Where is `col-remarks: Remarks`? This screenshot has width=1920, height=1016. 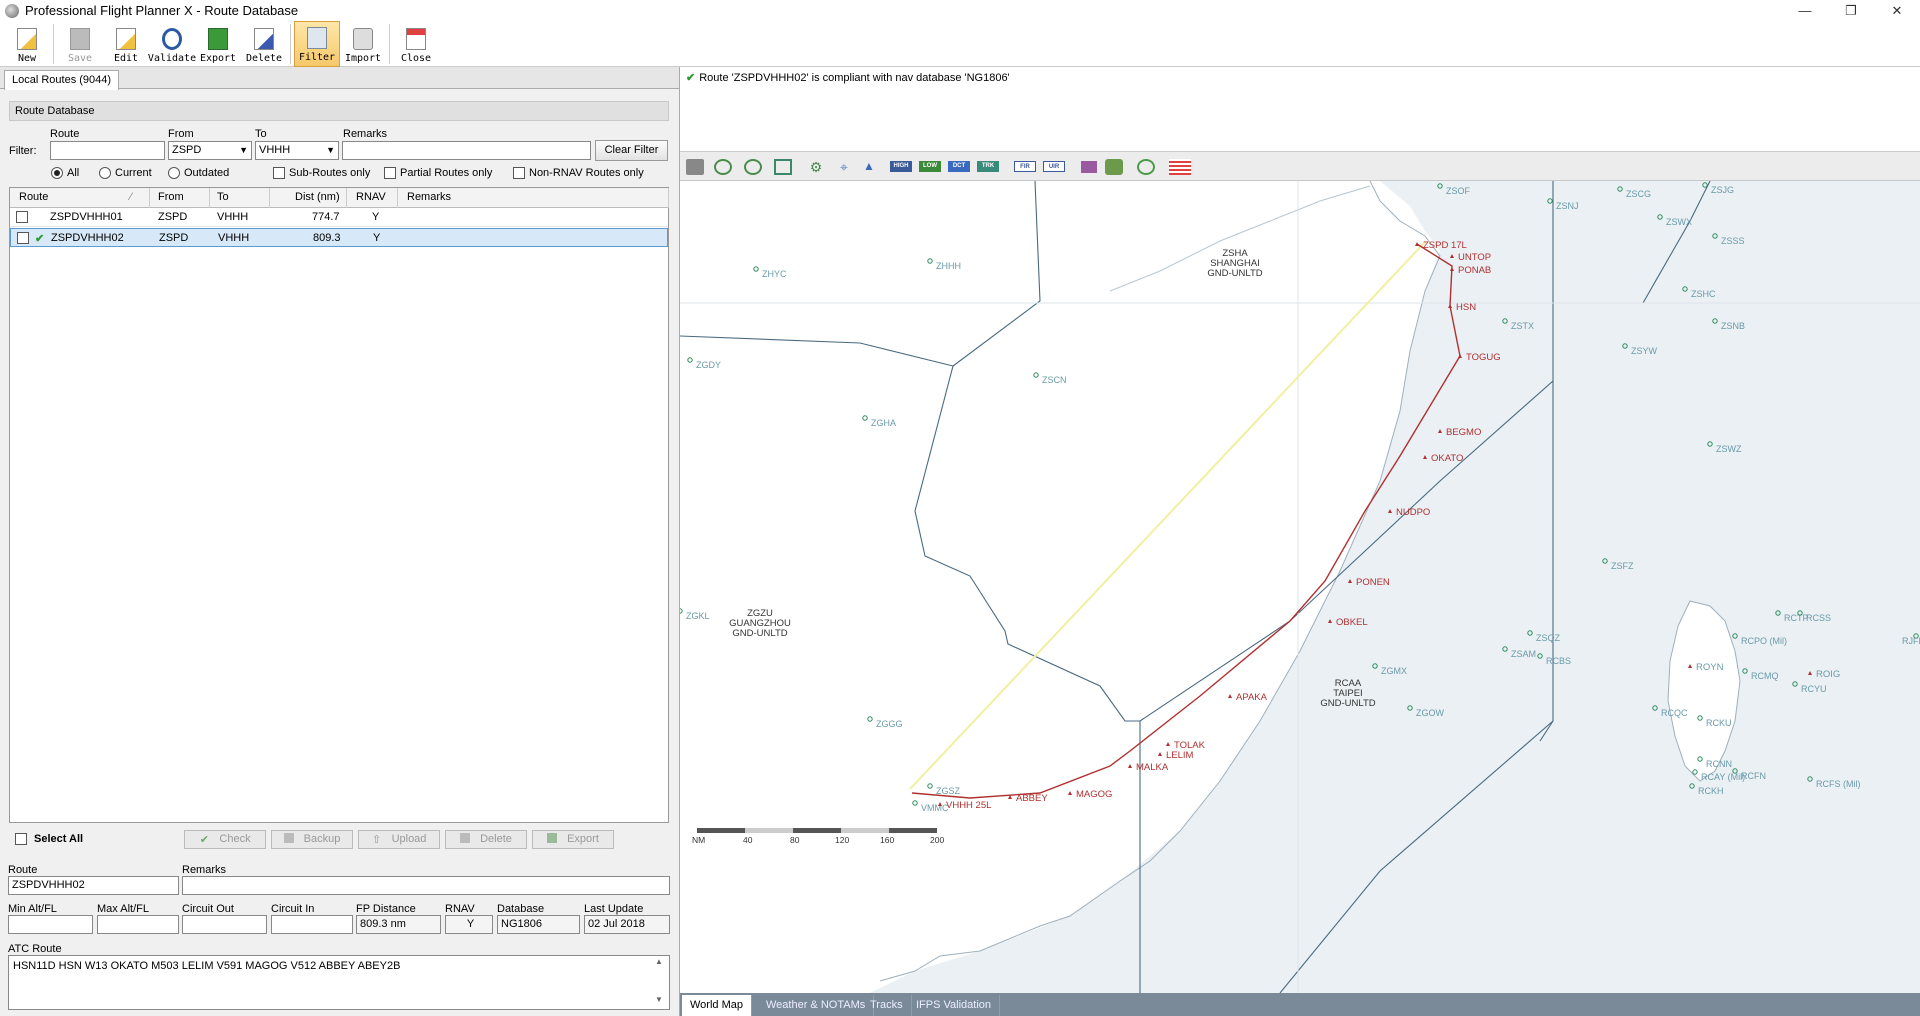 col-remarks: Remarks is located at coordinates (429, 197).